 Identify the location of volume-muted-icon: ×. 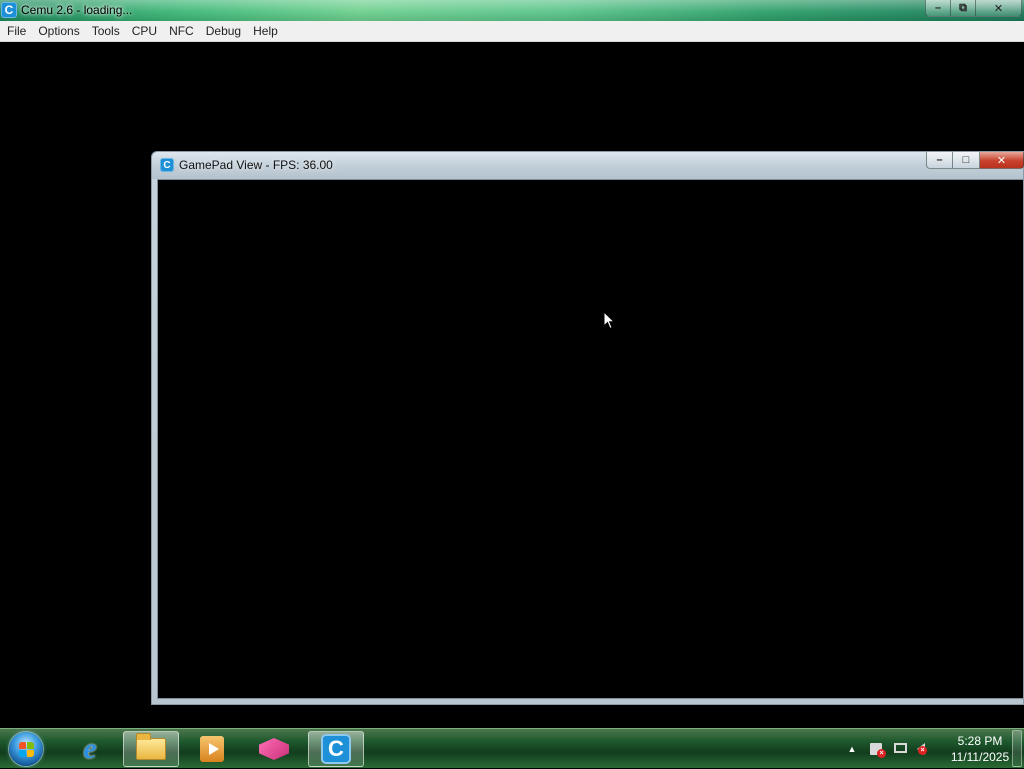
(924, 749).